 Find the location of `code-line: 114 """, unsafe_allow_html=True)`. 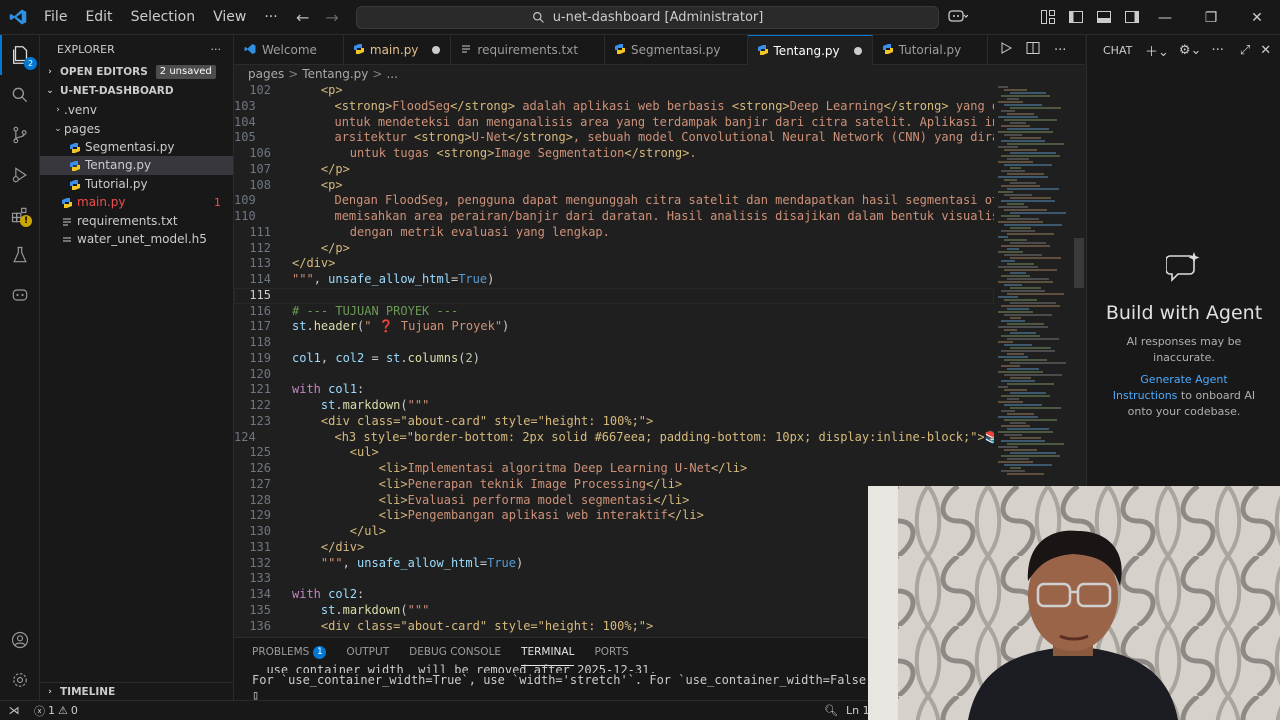

code-line: 114 """, unsafe_allow_html=True) is located at coordinates (614, 280).